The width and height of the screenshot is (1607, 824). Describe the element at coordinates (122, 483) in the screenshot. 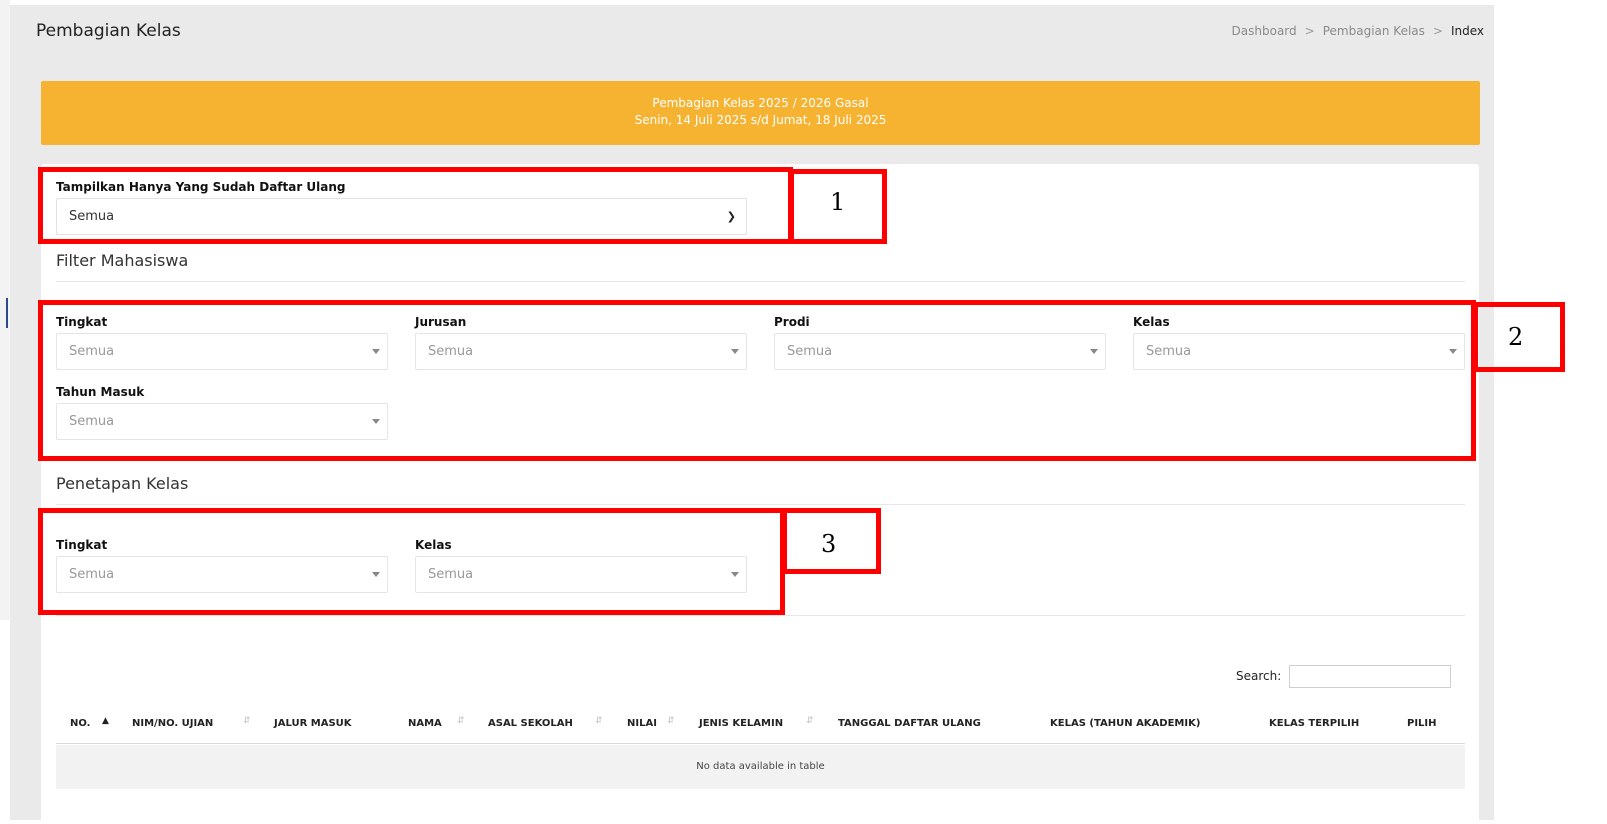

I see `penetapan-kelas-title: Penetapan Kelas` at that location.